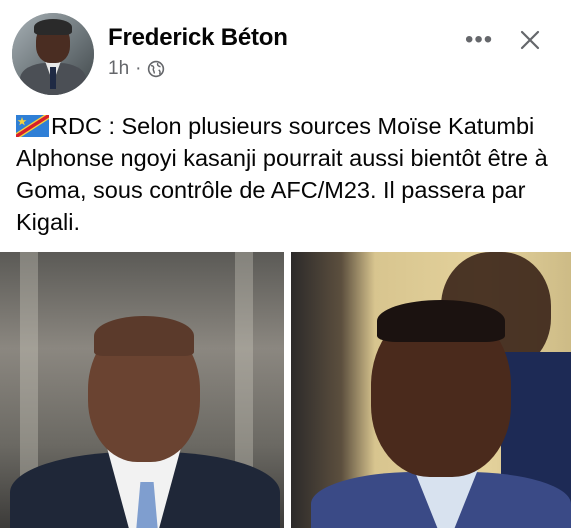 The image size is (571, 528). What do you see at coordinates (198, 38) in the screenshot?
I see `author-name: Frederick Béton` at bounding box center [198, 38].